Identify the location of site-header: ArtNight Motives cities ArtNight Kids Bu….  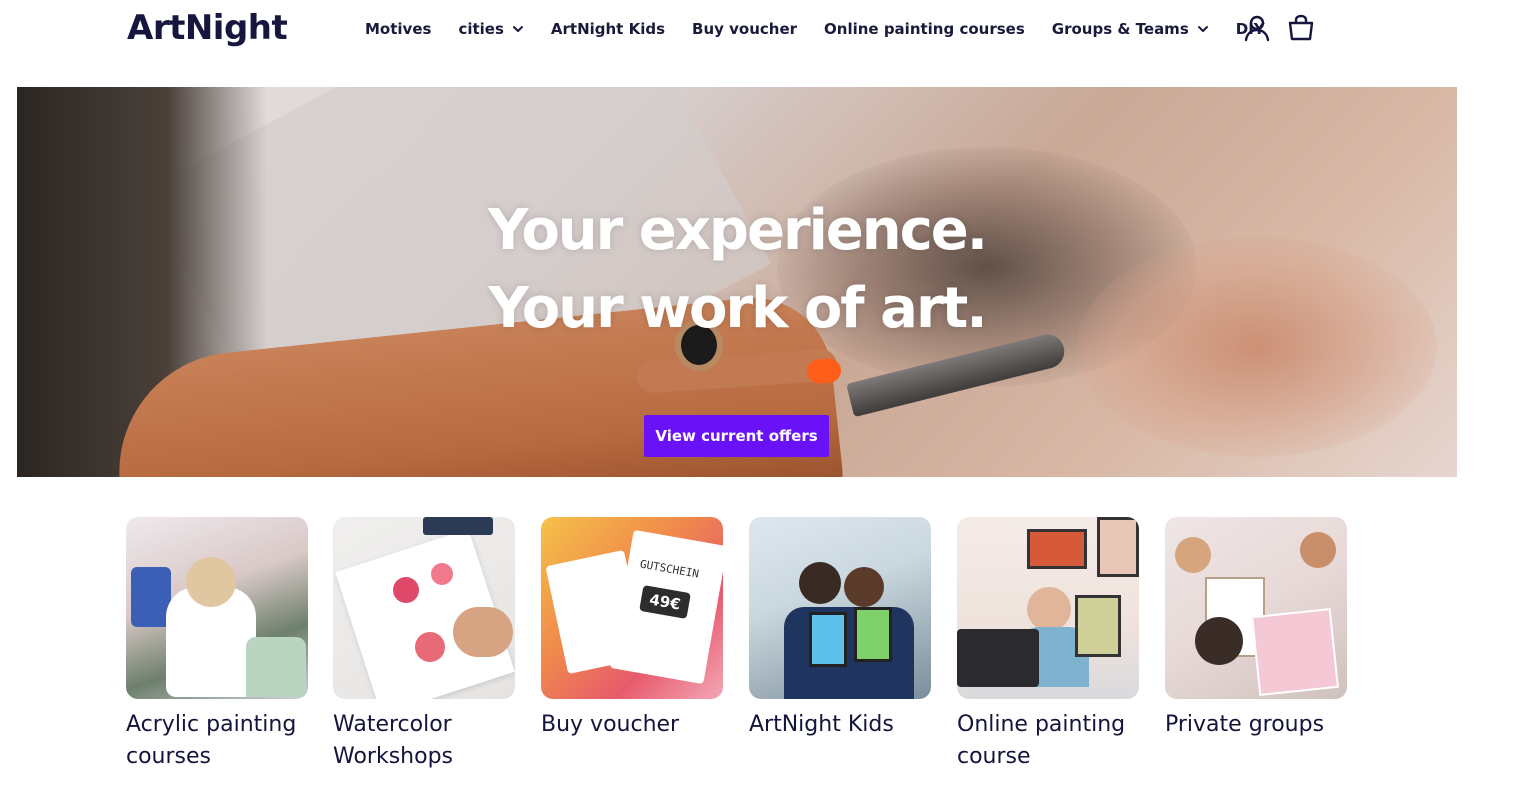
(761, 30).